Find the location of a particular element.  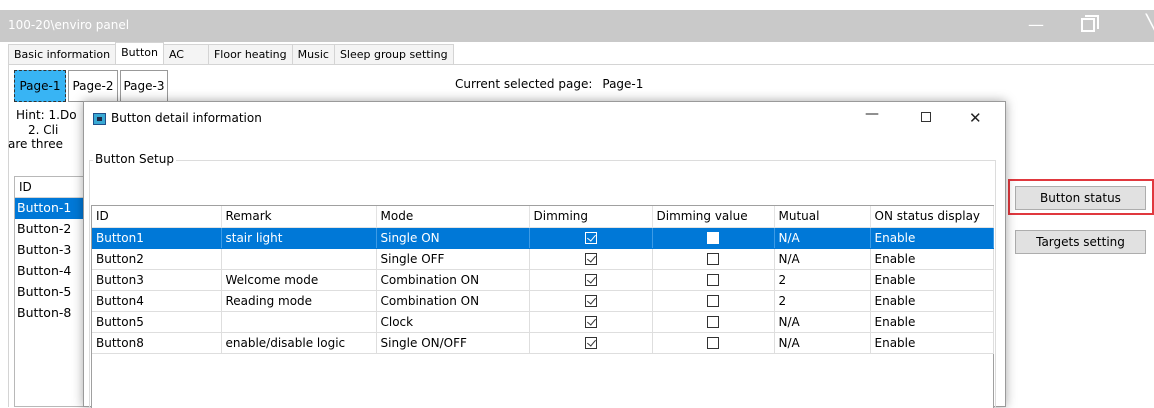

table-row: Button4 Reading mode Combination ON 2 Enable is located at coordinates (543, 301).